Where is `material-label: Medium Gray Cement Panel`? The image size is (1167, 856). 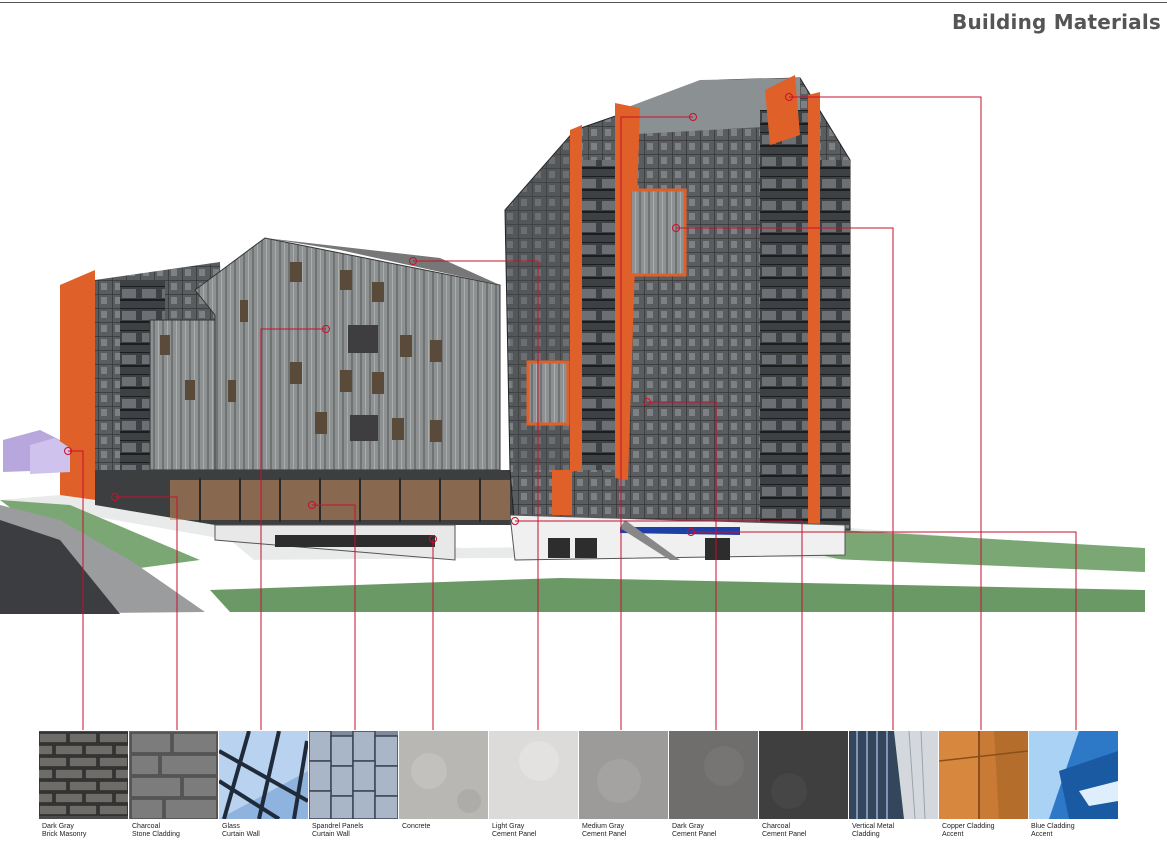
material-label: Medium Gray Cement Panel is located at coordinates (604, 830).